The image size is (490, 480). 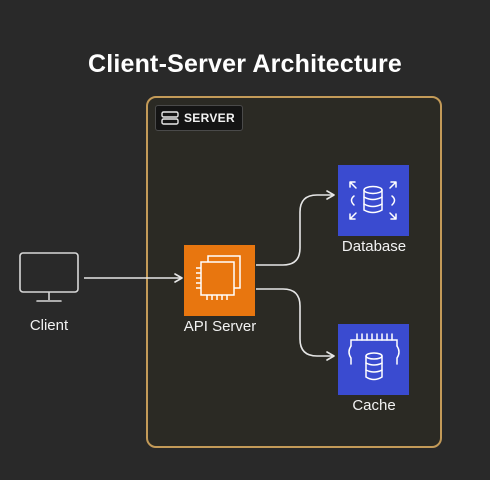 What do you see at coordinates (220, 326) in the screenshot?
I see `api-server-label: API Server` at bounding box center [220, 326].